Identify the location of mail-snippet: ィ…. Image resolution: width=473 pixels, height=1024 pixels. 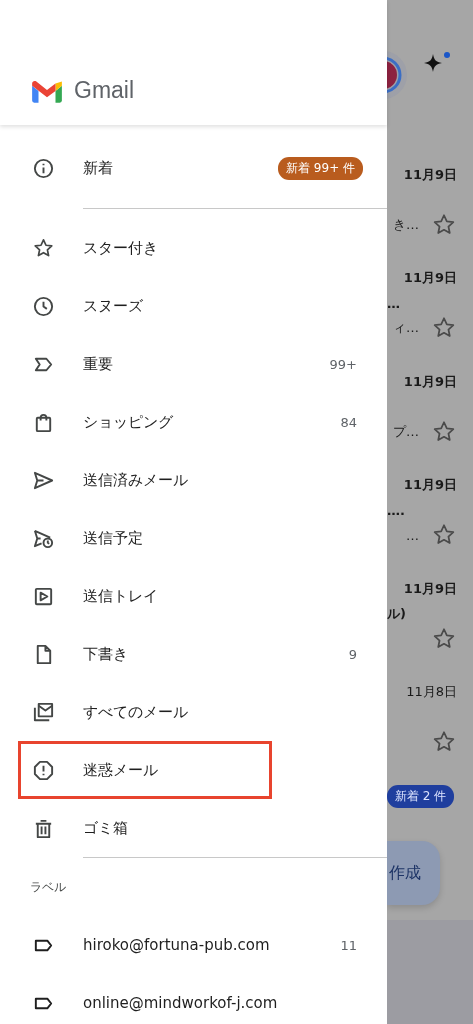
(406, 328).